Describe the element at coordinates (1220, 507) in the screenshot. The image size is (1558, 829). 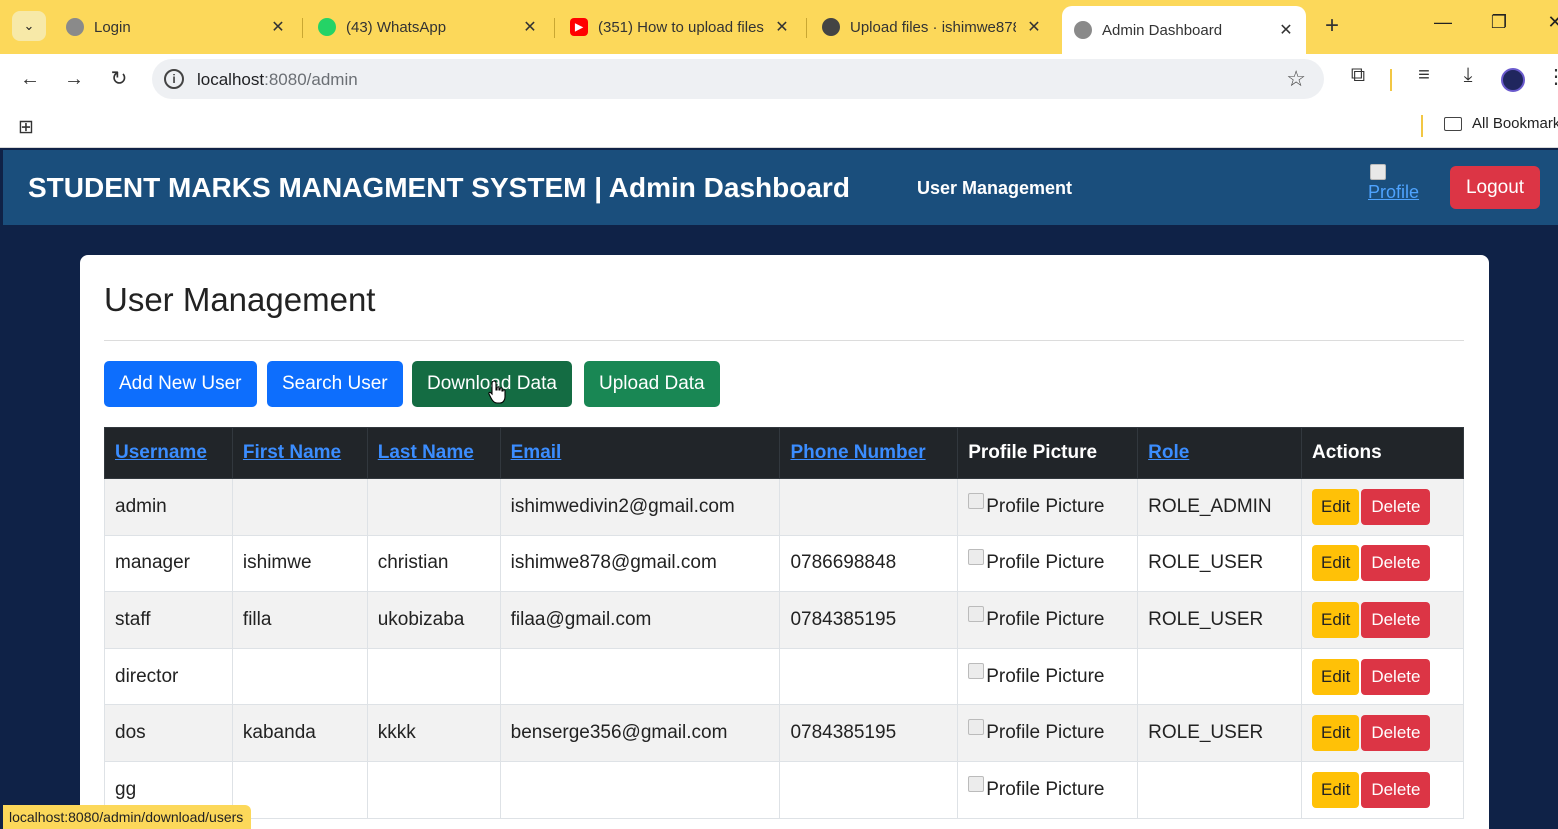
I see `cell-role: ROLE_ADMIN` at that location.